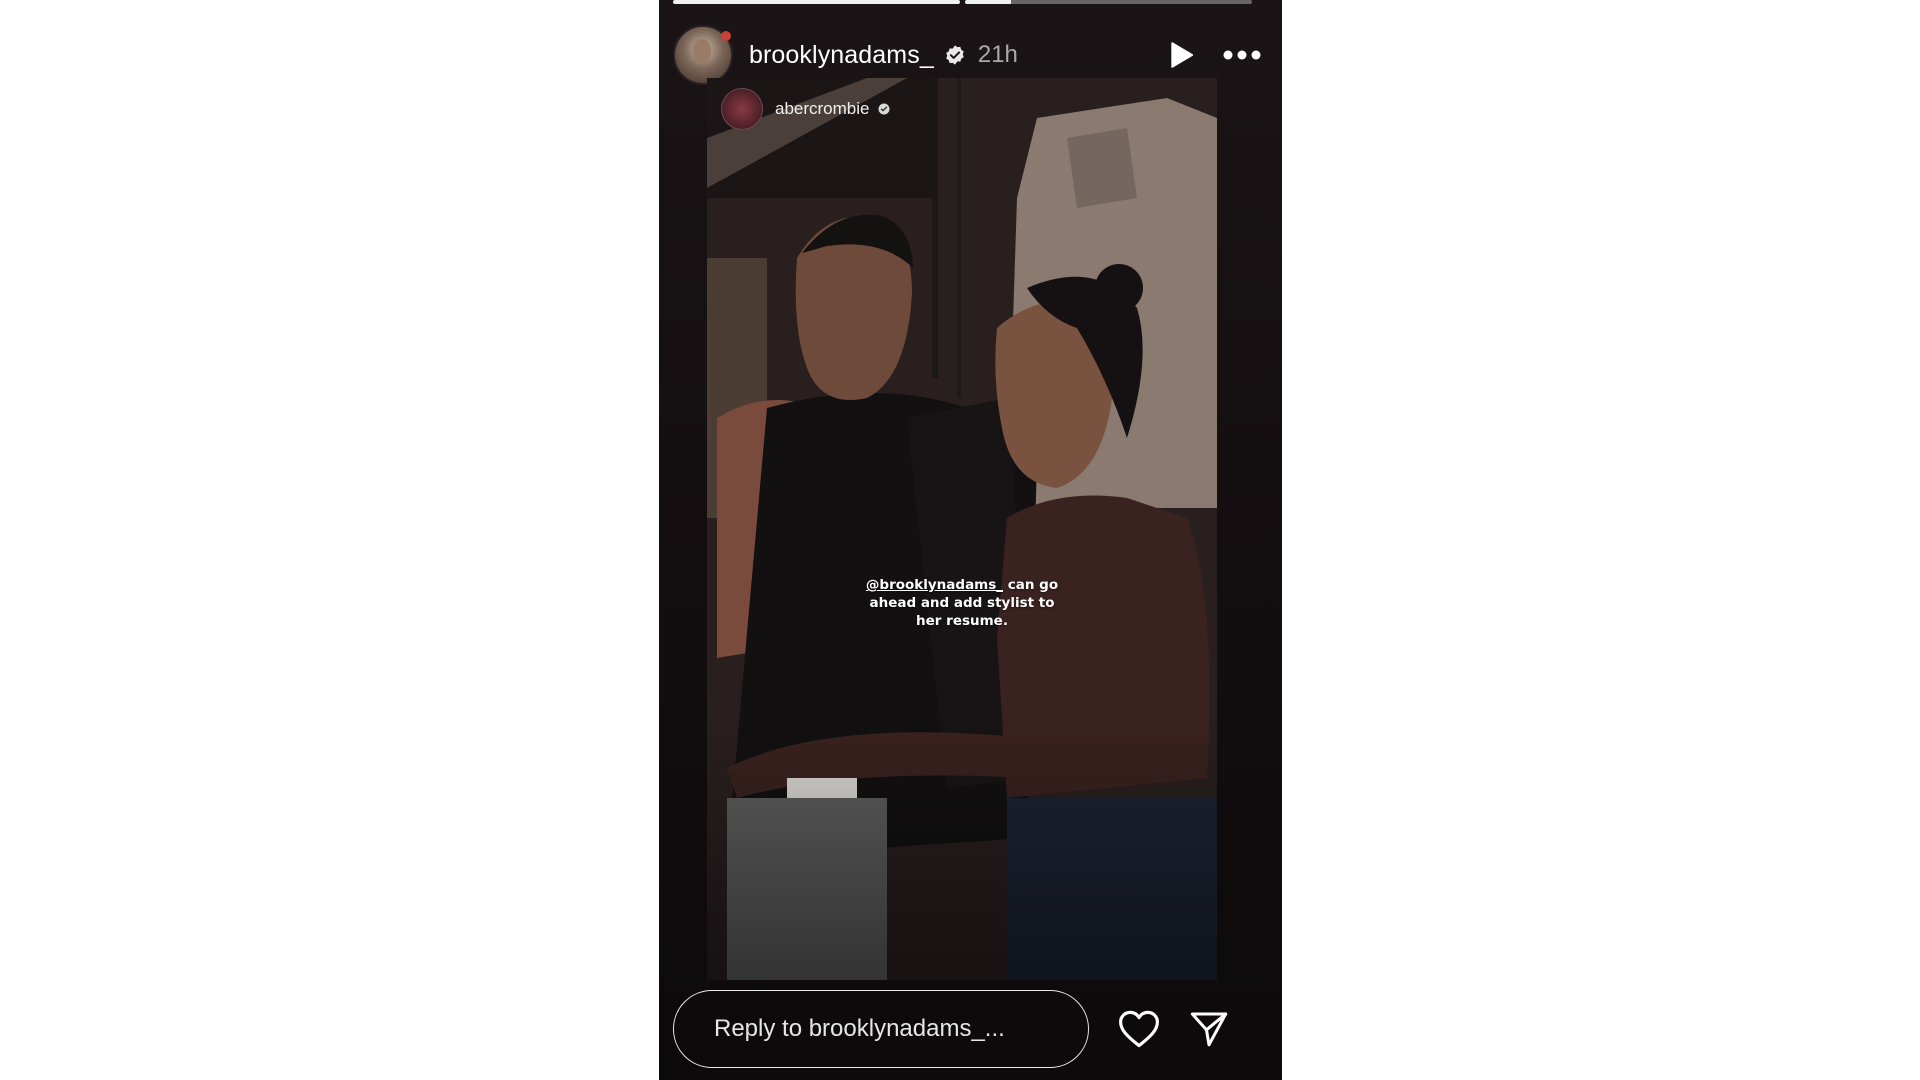 The height and width of the screenshot is (1080, 1920). What do you see at coordinates (703, 55) in the screenshot?
I see `avatar` at bounding box center [703, 55].